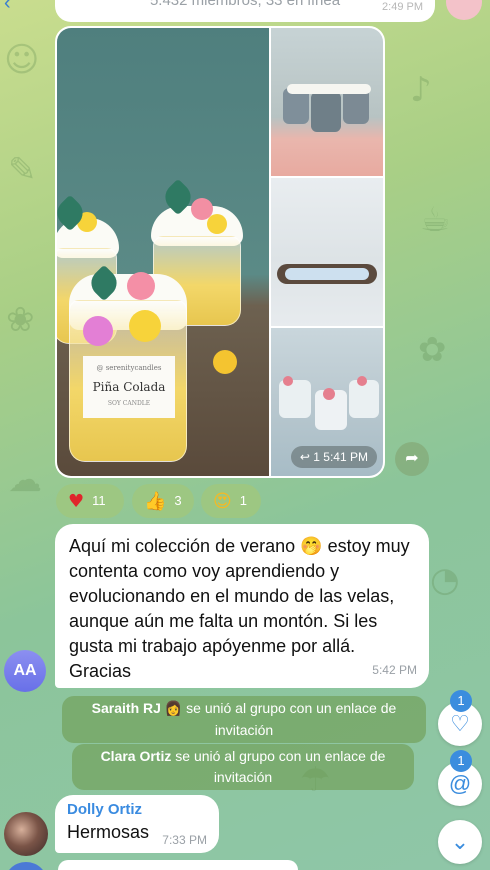 This screenshot has height=870, width=490. What do you see at coordinates (90, 501) in the screenshot?
I see `reaction-heart: ♥ 11` at bounding box center [90, 501].